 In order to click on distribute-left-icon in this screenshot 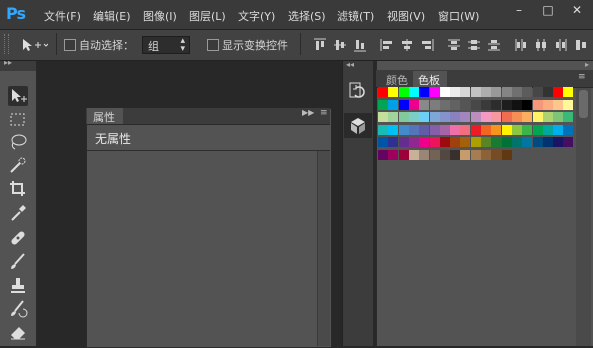, I will do `click(521, 45)`.